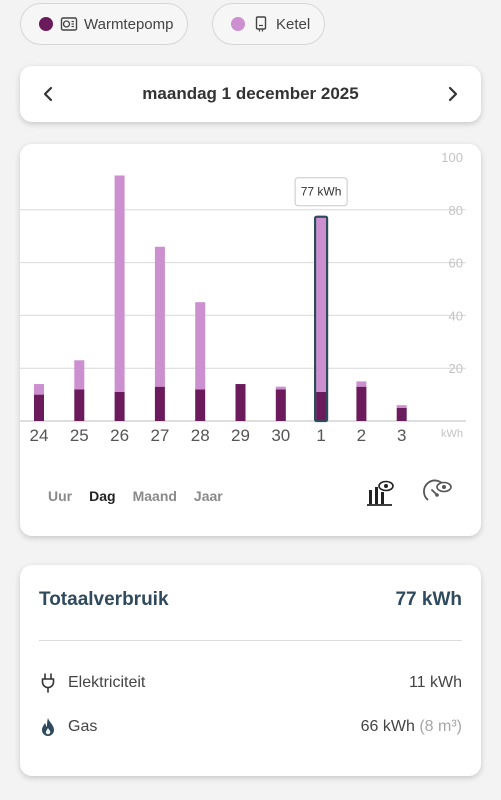 Image resolution: width=501 pixels, height=800 pixels. I want to click on bar-chart-view-icon, so click(381, 493).